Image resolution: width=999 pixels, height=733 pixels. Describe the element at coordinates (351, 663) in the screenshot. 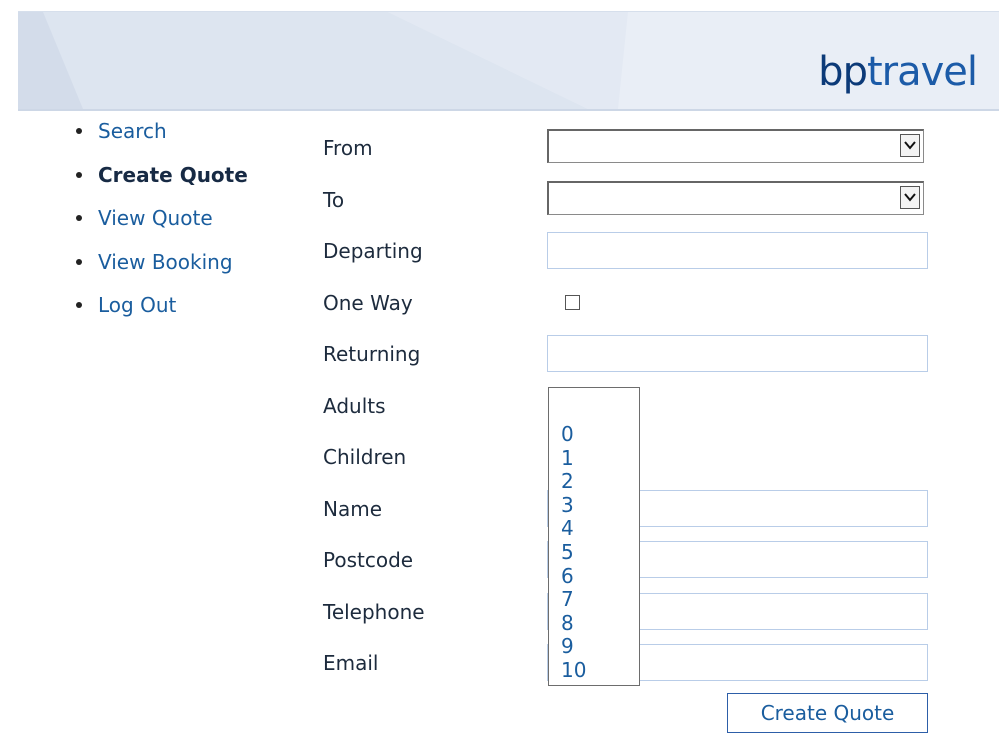

I see `email-label: Email` at that location.